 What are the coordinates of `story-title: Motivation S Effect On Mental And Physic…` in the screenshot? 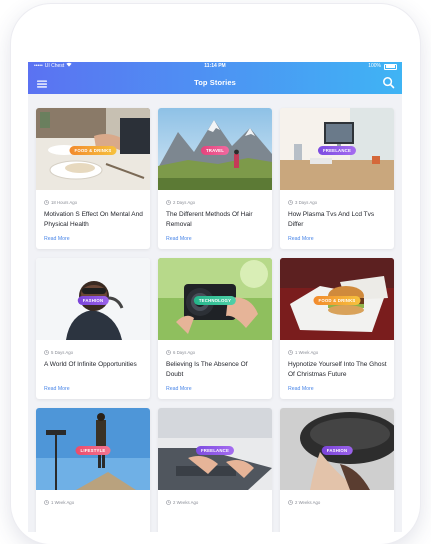 It's located at (94, 220).